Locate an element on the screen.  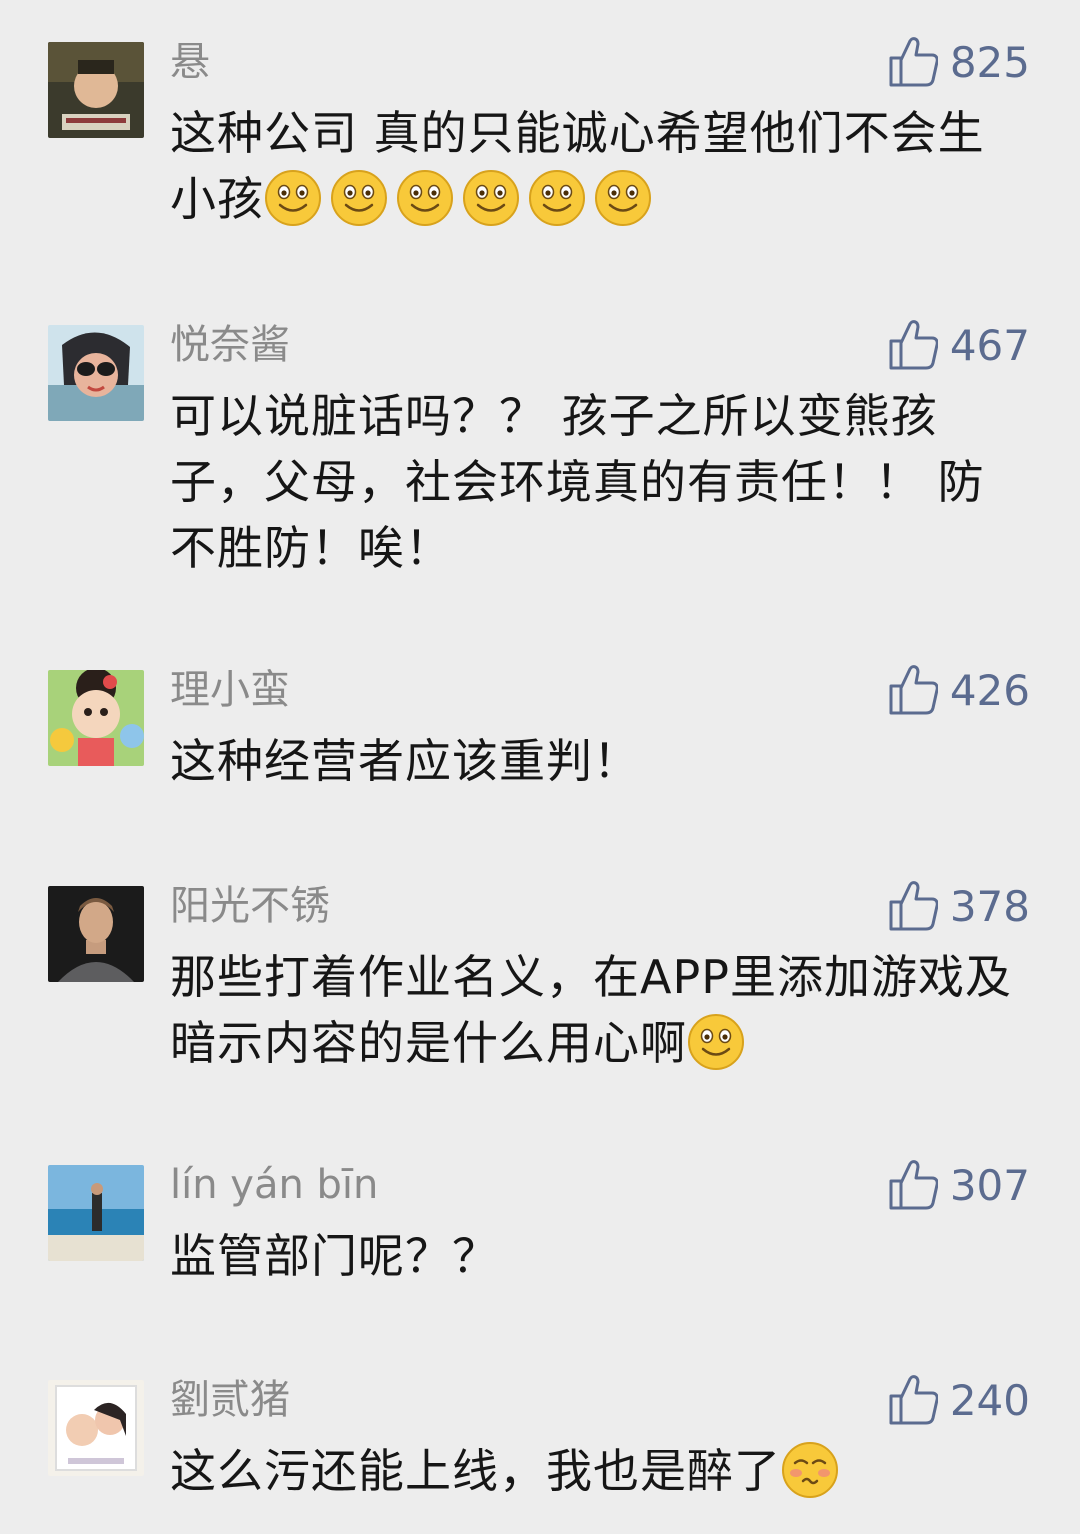
comment-text: 这么污还能上线，我也是醉了 is located at coordinates (600, 1471).